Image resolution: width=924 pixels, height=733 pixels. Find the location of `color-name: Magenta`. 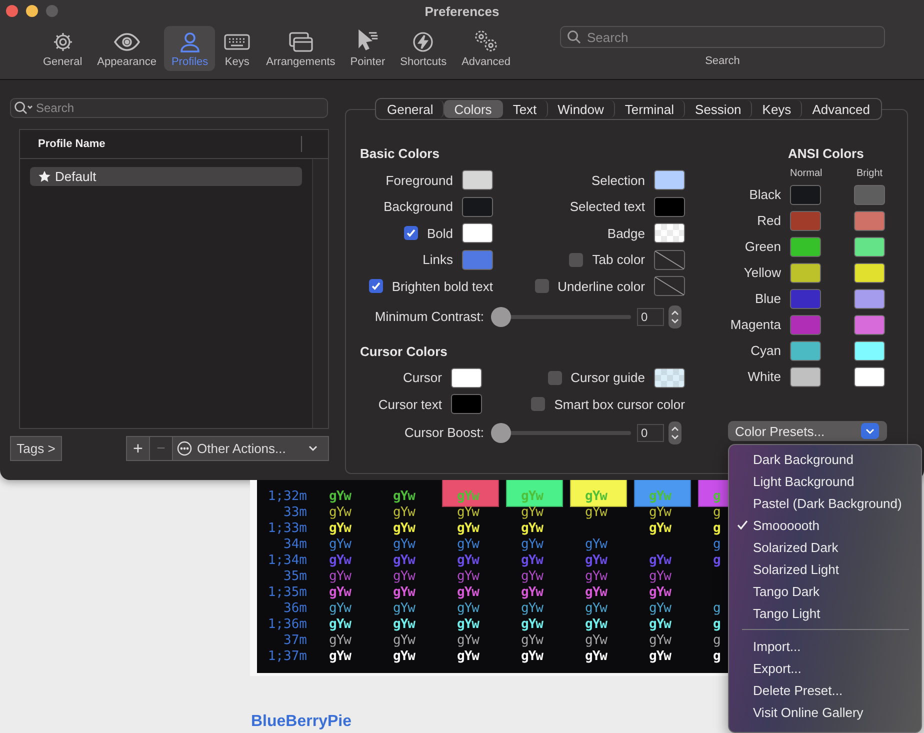

color-name: Magenta is located at coordinates (755, 325).